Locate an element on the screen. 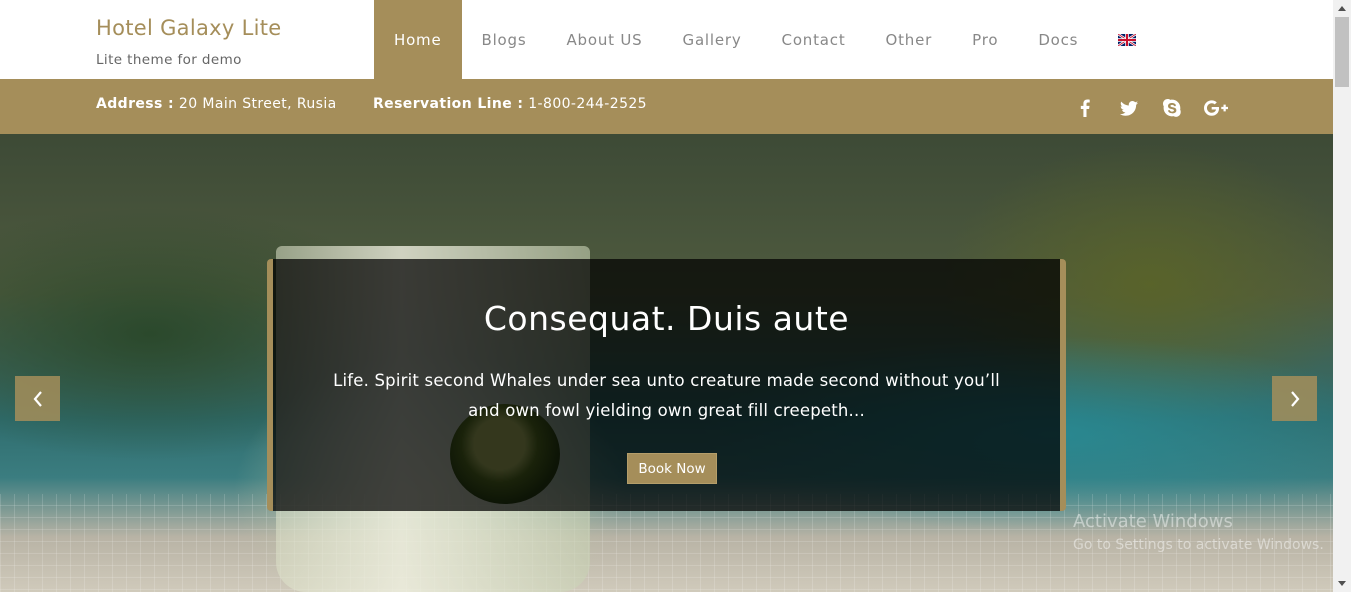  uk-flag-icon is located at coordinates (1127, 39).